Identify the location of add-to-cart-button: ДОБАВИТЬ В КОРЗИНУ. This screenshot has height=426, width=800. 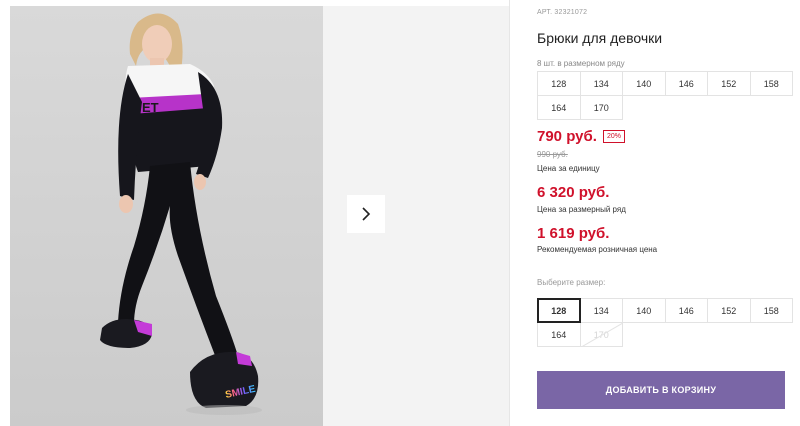
(661, 390).